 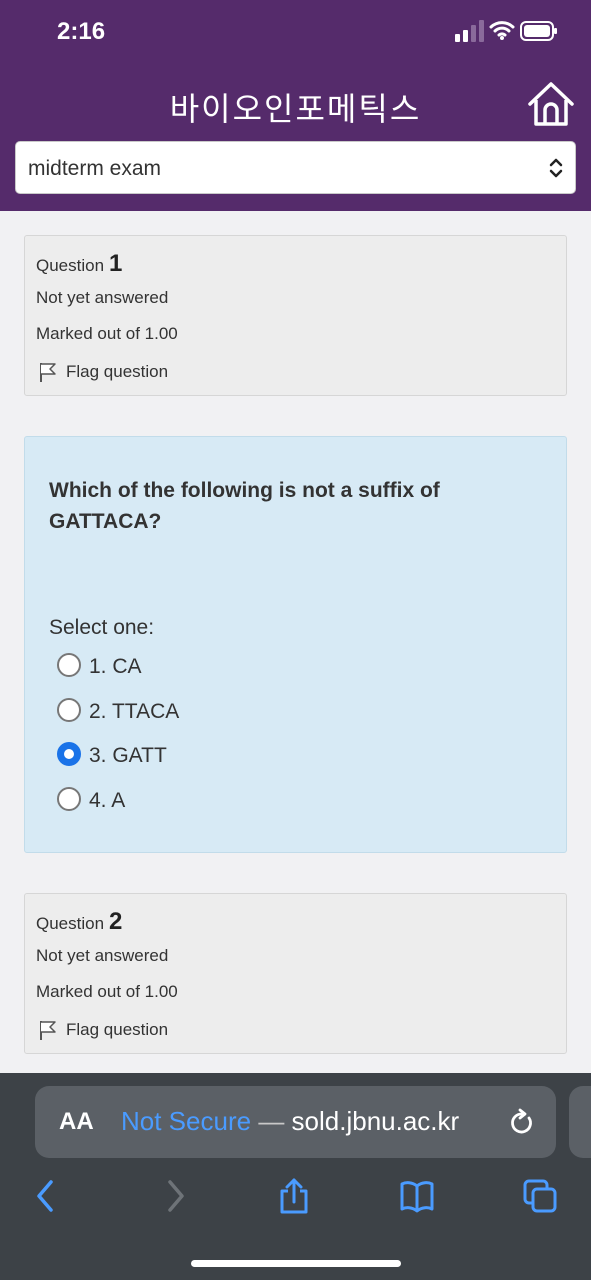 What do you see at coordinates (115, 666) in the screenshot?
I see `answer-option-label: 1. CA` at bounding box center [115, 666].